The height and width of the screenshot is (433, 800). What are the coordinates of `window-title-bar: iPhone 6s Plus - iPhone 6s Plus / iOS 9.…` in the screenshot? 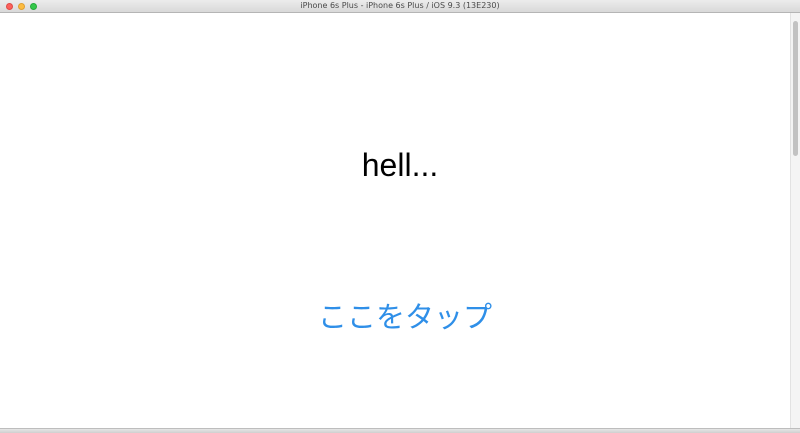 It's located at (400, 6).